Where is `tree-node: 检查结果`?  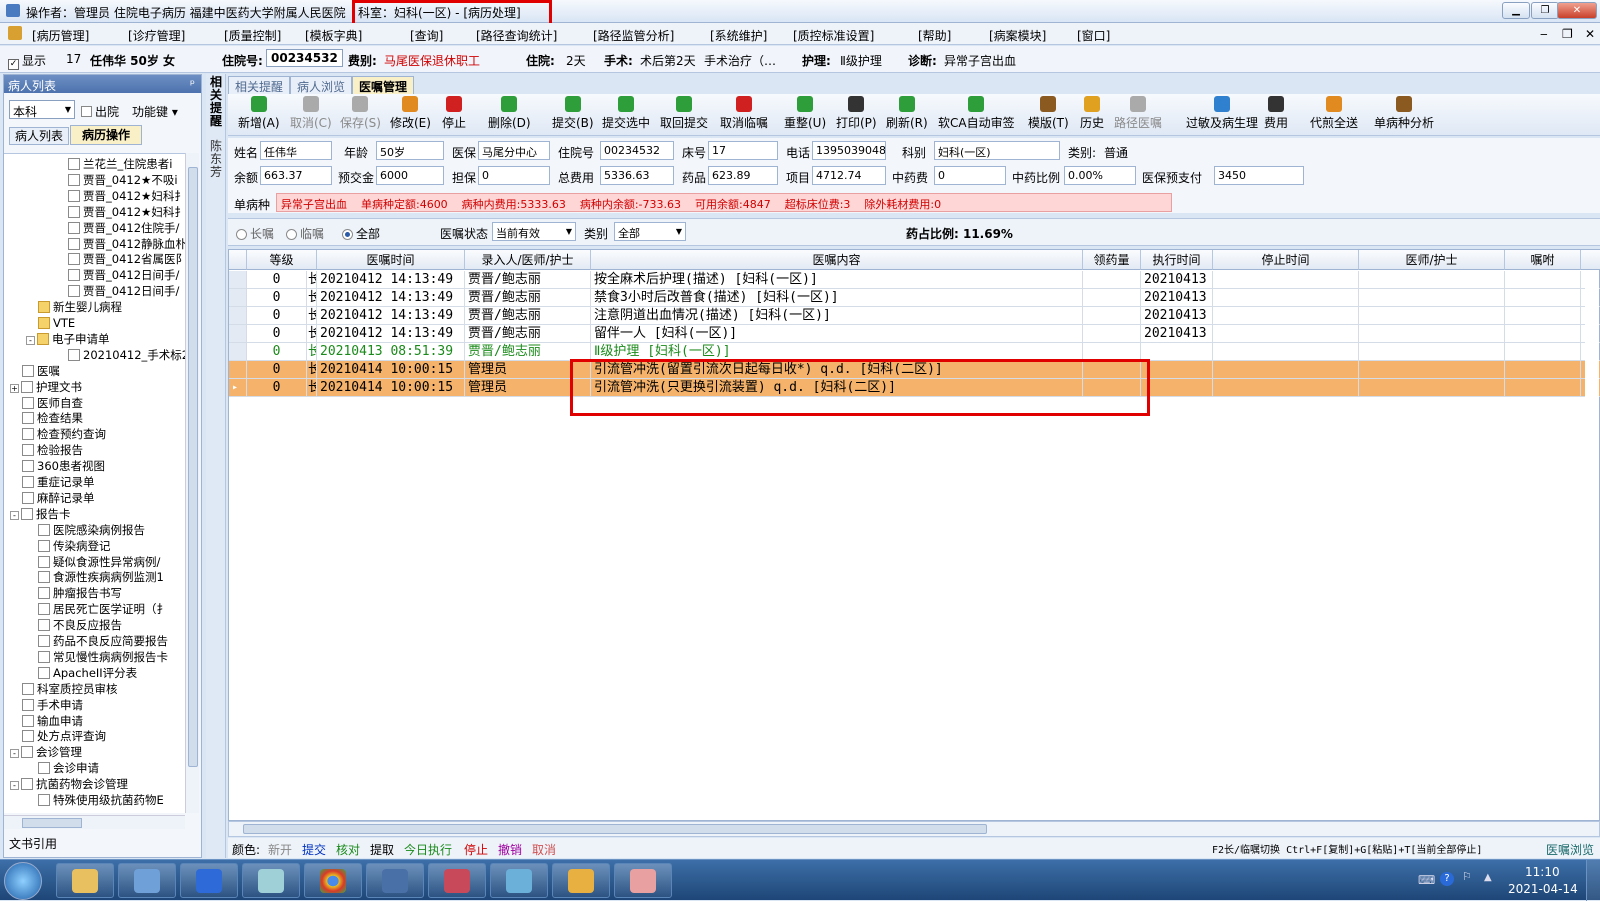
tree-node: 检查结果 is located at coordinates (52, 418).